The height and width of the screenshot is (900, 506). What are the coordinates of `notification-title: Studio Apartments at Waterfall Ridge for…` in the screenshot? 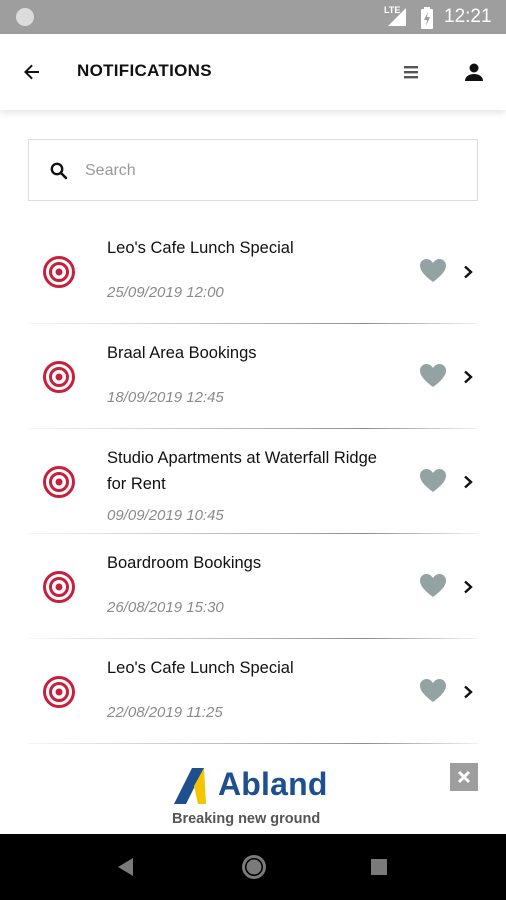 It's located at (242, 471).